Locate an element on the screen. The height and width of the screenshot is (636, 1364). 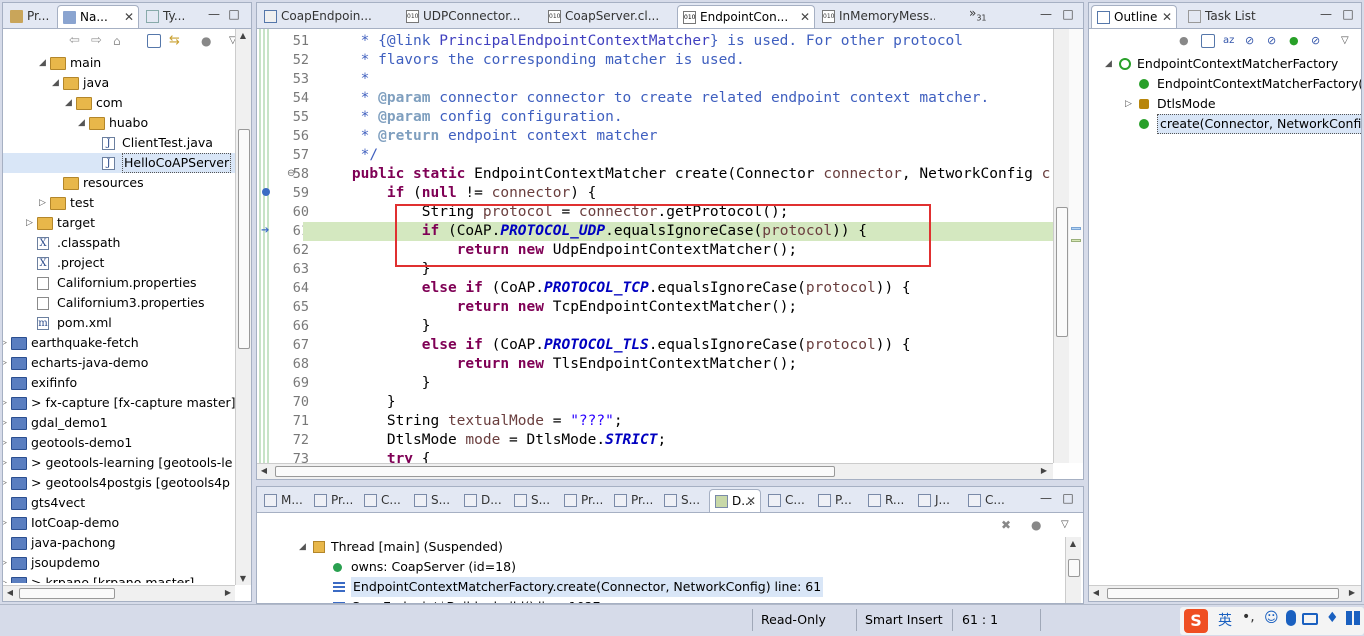
explorer-vertical-scrollbar: ▲ ▼ is located at coordinates (243, 307).